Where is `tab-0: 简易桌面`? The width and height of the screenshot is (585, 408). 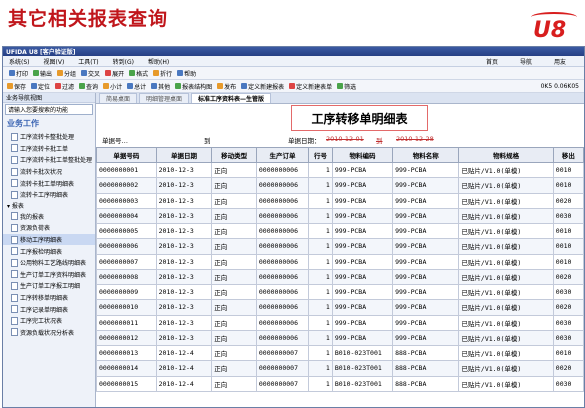
tab-0: 简易桌面 is located at coordinates (118, 98).